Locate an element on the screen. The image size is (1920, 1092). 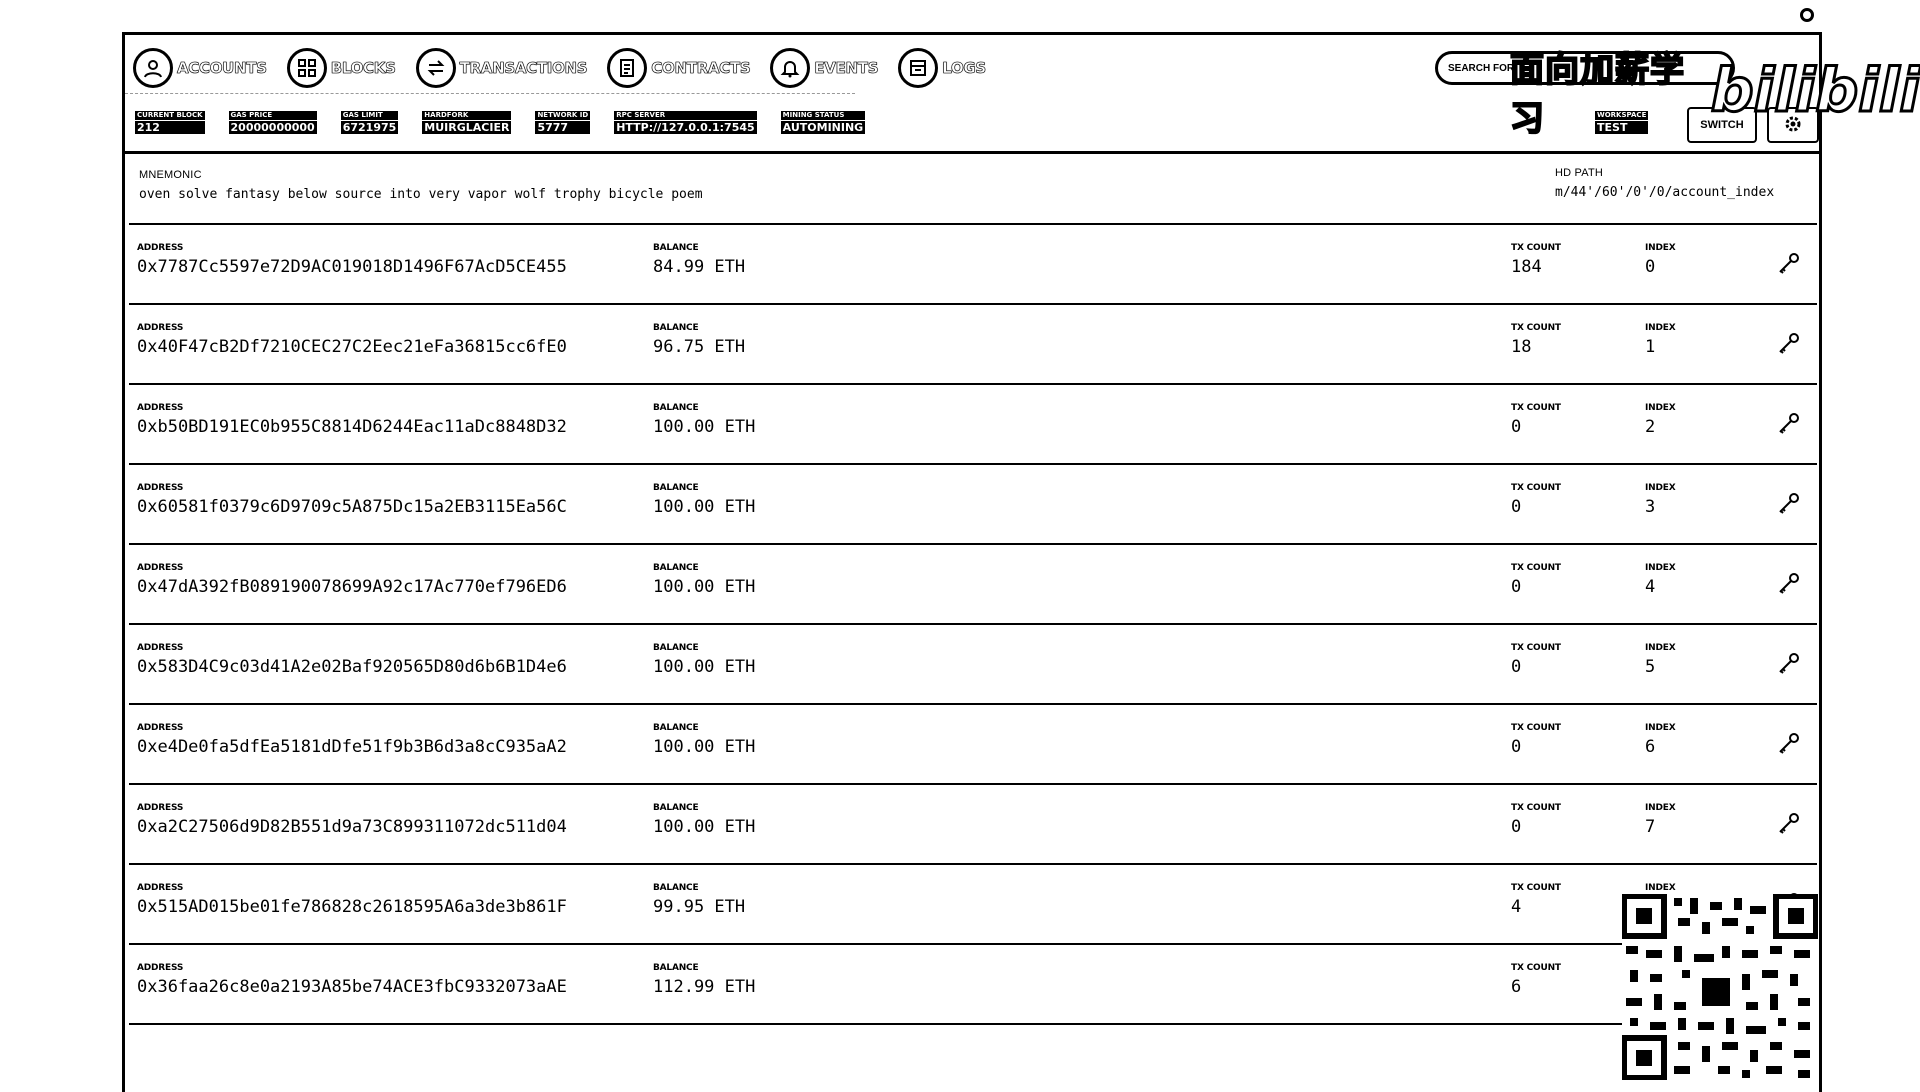
index-value: 1 is located at coordinates (1650, 347).